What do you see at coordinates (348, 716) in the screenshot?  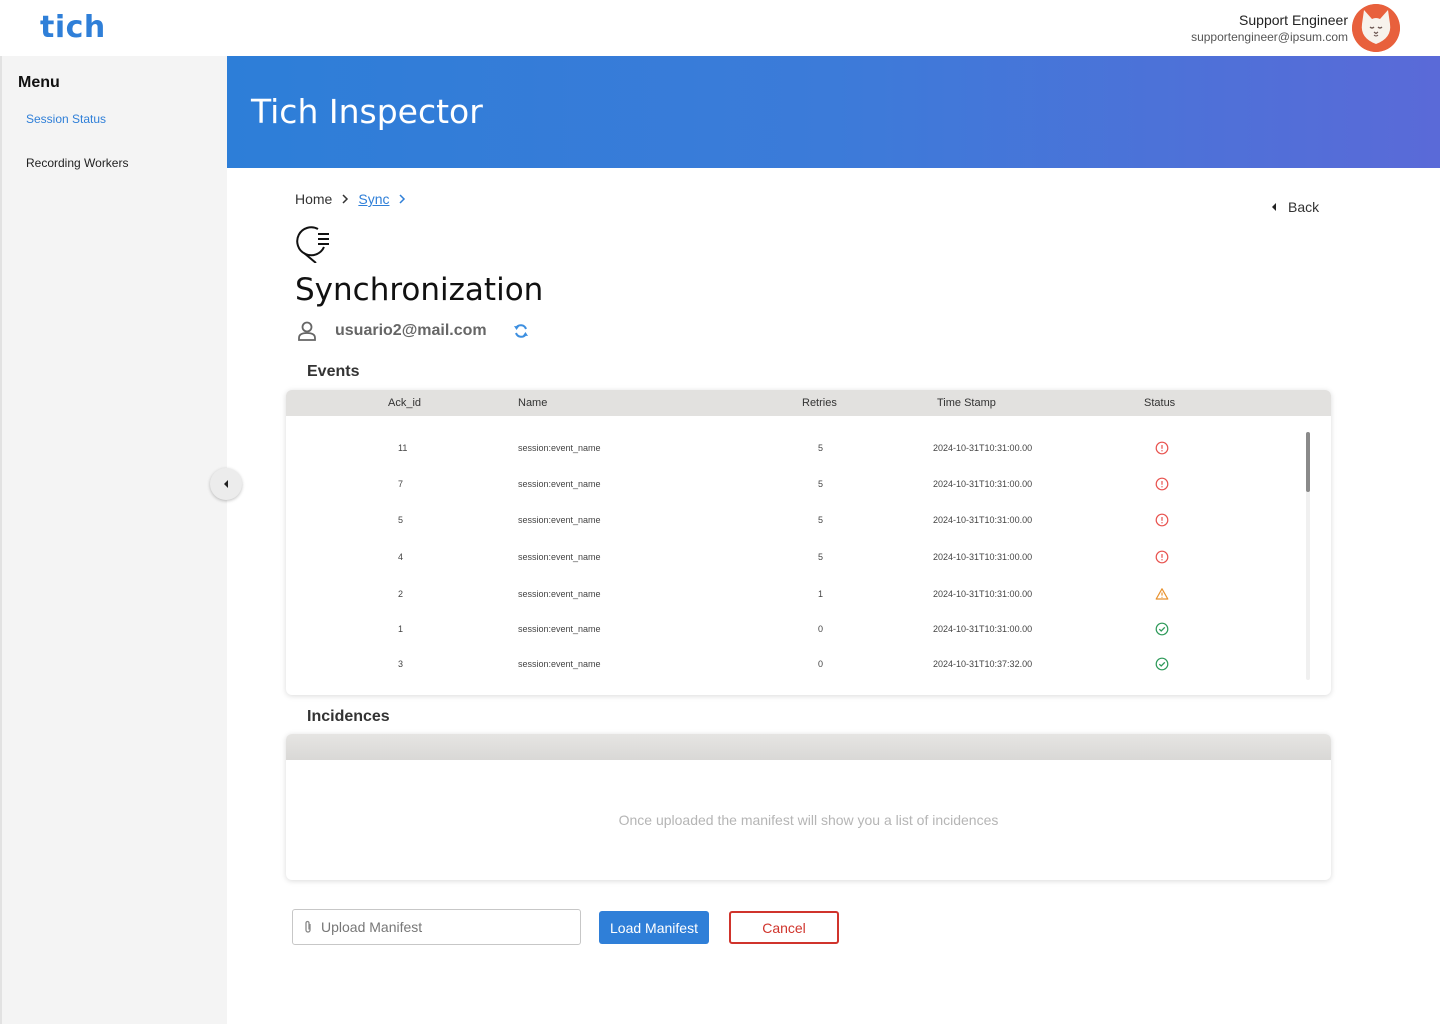 I see `incidences-title: Incidences` at bounding box center [348, 716].